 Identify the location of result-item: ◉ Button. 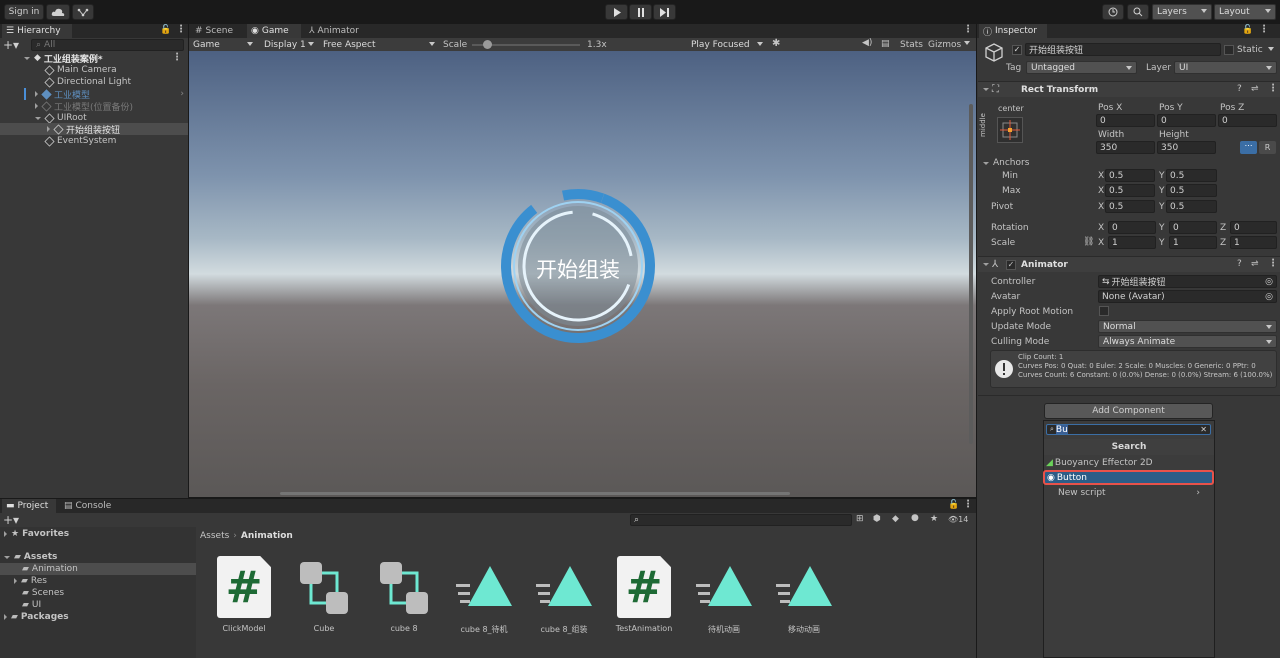
(1127, 478).